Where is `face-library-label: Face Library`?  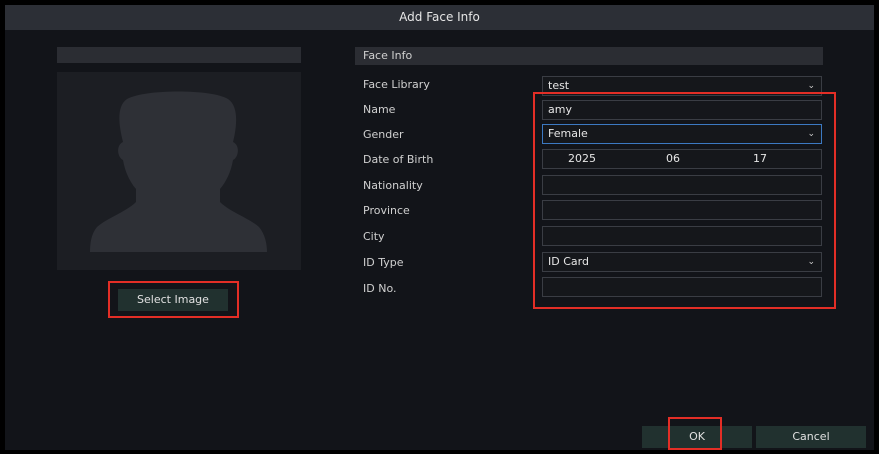
face-library-label: Face Library is located at coordinates (396, 84).